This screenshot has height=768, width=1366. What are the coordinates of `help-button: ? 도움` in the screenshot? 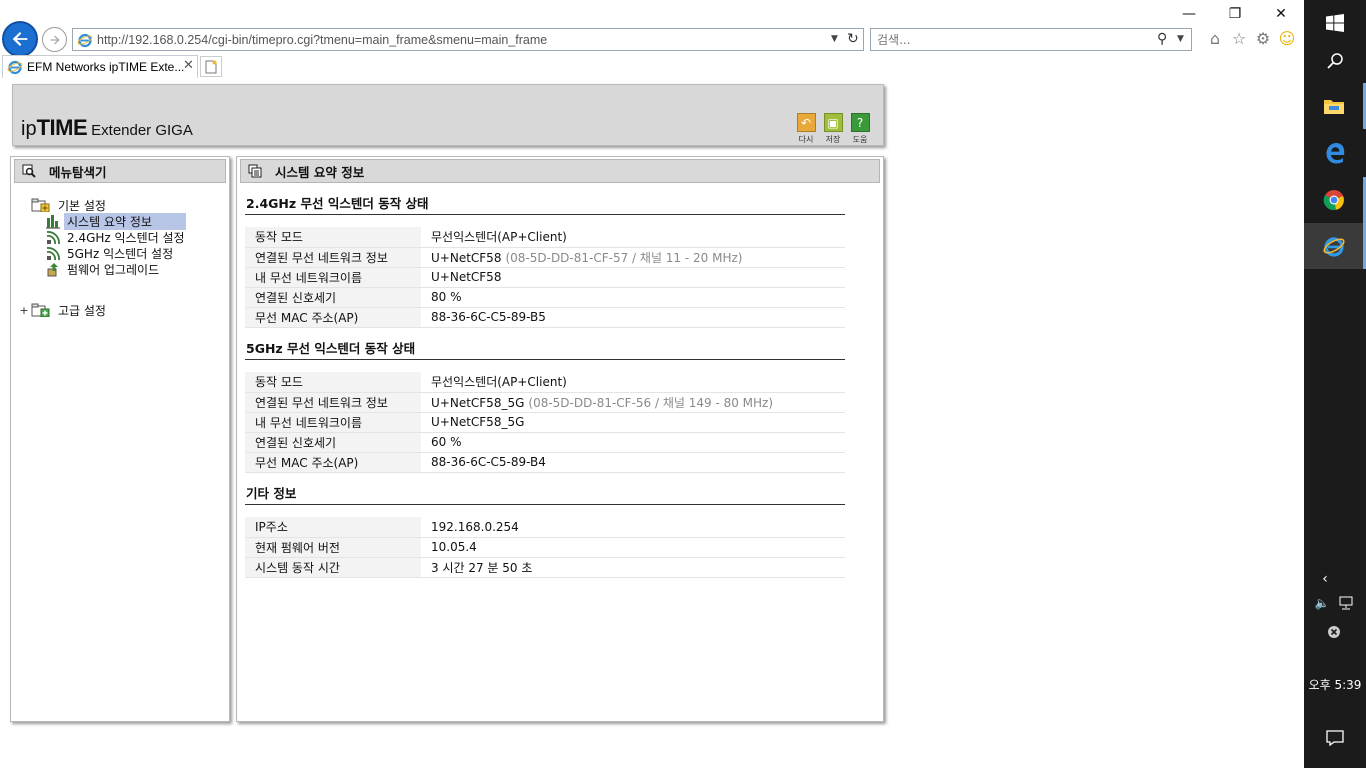 It's located at (860, 129).